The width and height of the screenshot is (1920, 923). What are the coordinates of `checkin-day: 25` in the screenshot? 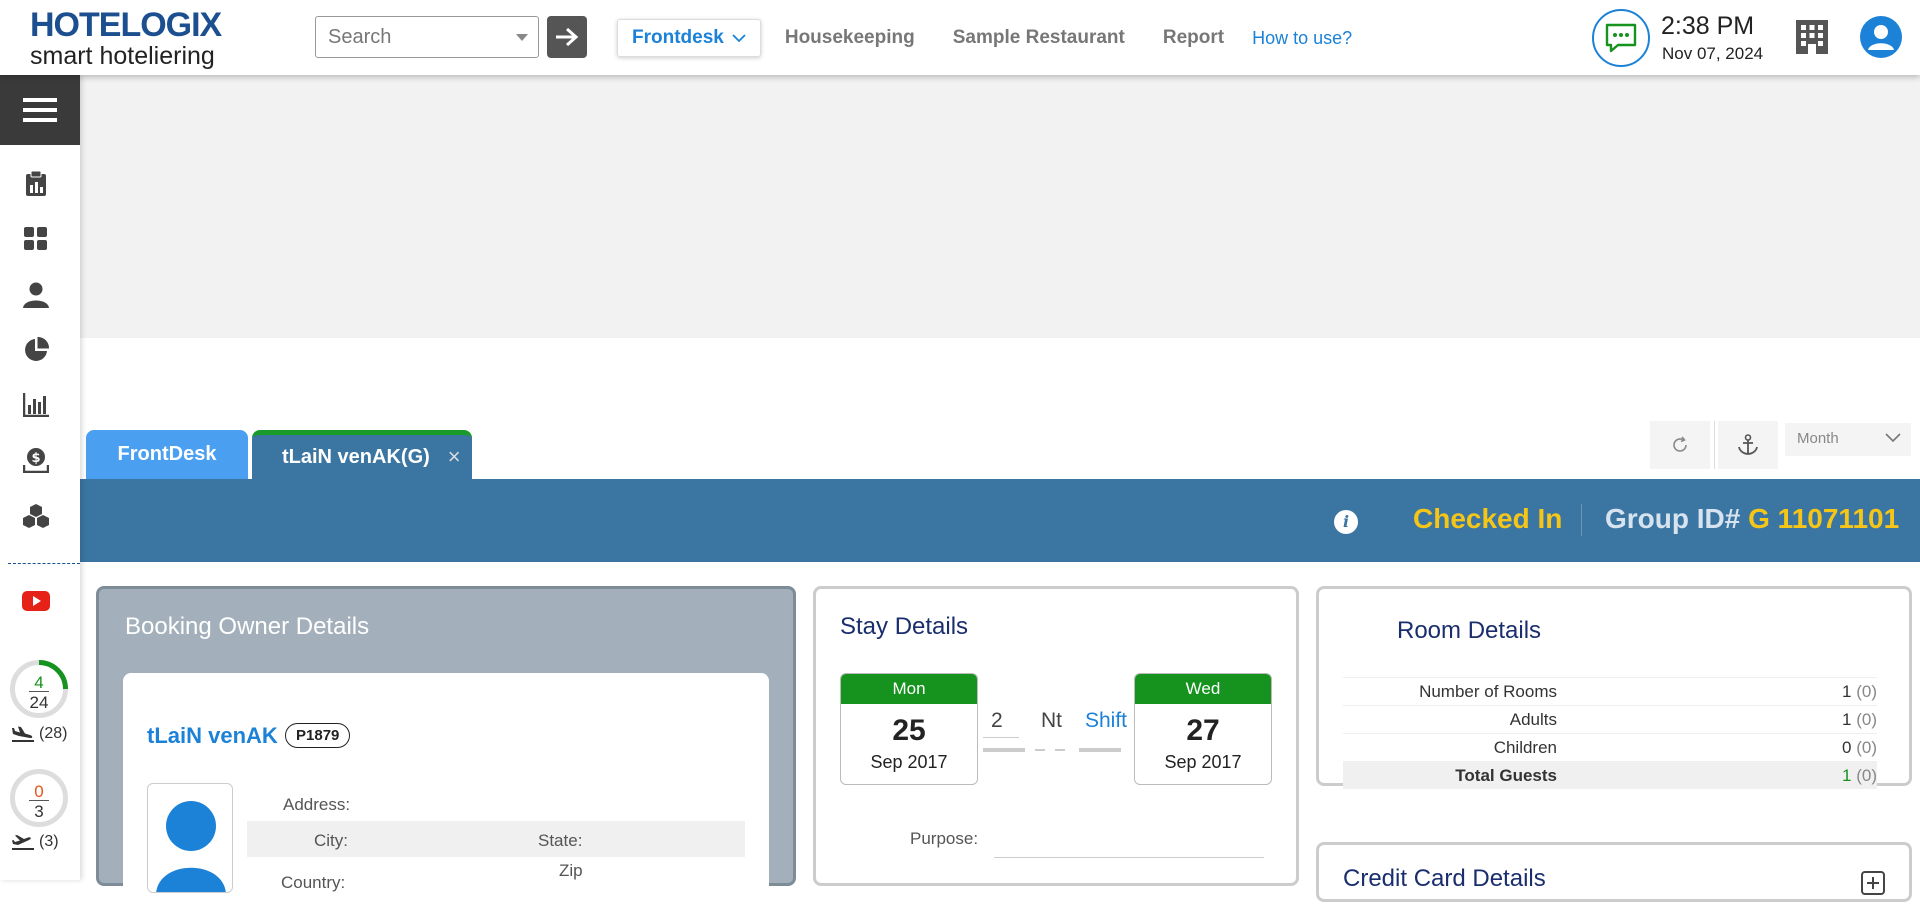 It's located at (909, 730).